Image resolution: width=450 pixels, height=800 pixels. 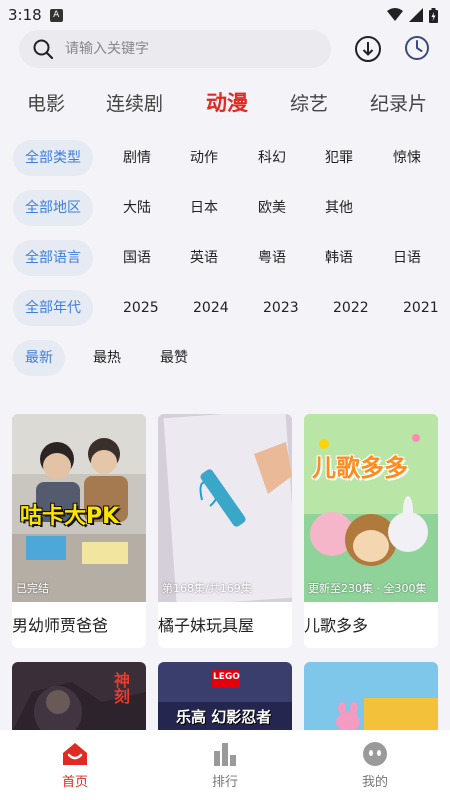 I want to click on status-icons, so click(x=412, y=15).